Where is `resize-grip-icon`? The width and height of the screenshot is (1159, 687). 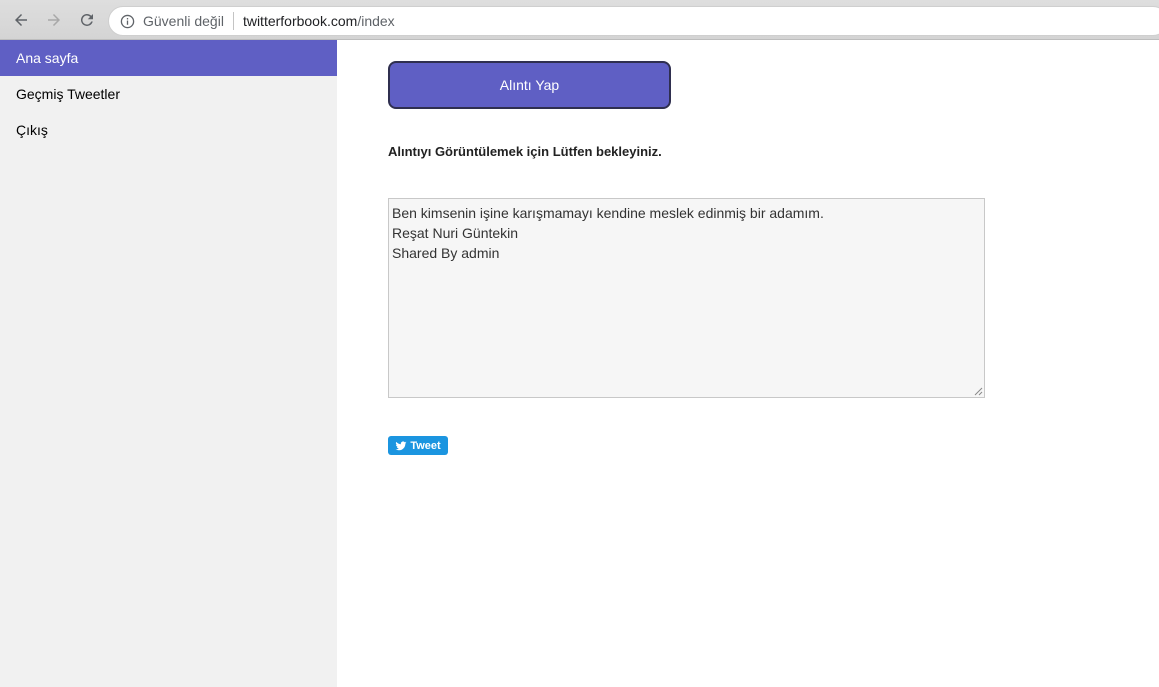
resize-grip-icon is located at coordinates (978, 391).